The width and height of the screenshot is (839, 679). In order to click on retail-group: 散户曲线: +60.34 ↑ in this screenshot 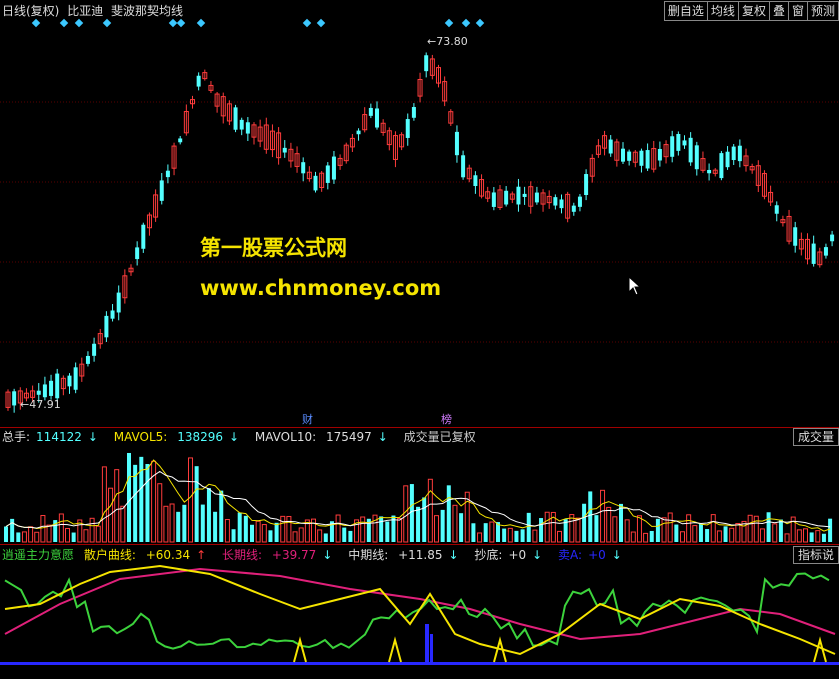, I will do `click(148, 555)`.